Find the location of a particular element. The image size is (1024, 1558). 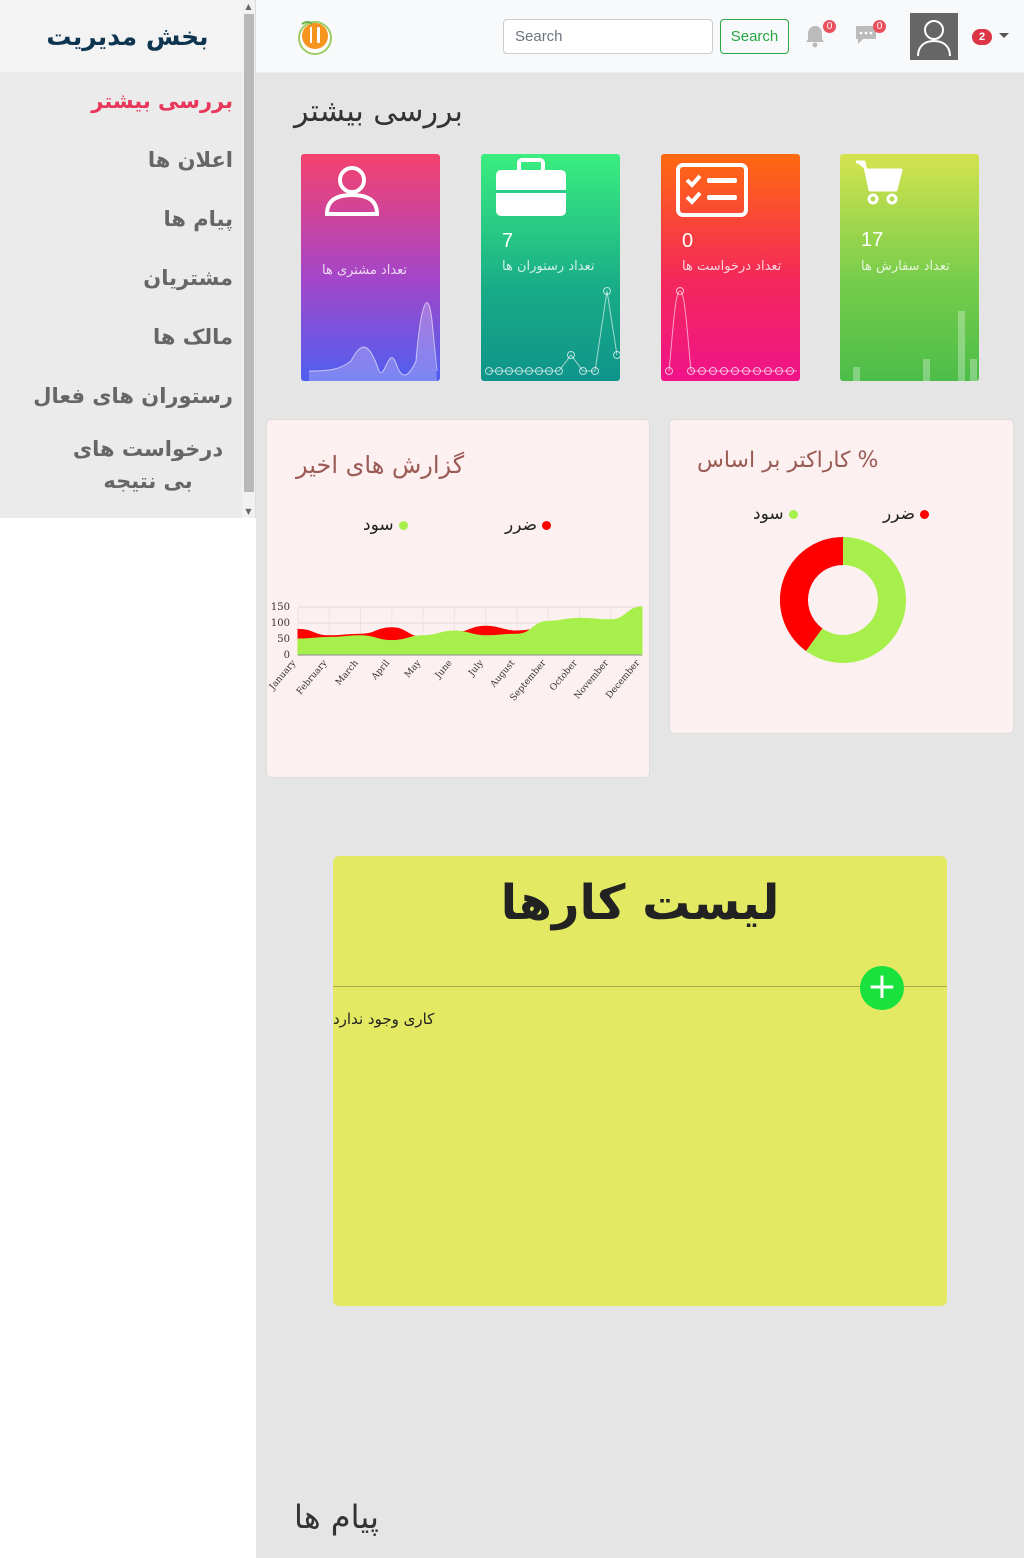

stat-card-orders: 17 تعداد سفارش ها is located at coordinates (909, 267).